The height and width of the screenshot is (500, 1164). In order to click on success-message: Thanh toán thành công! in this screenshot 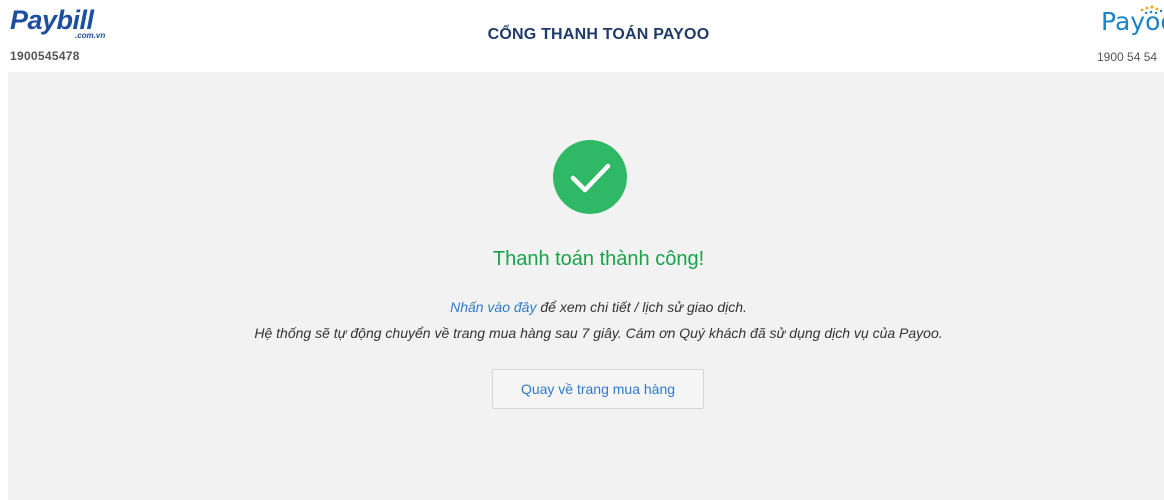, I will do `click(598, 259)`.